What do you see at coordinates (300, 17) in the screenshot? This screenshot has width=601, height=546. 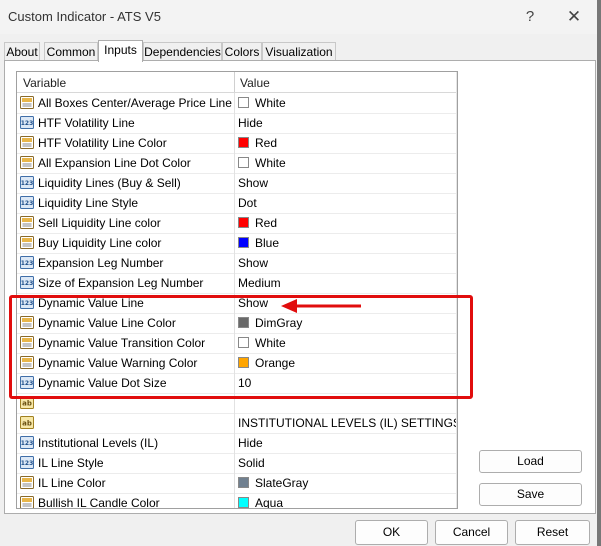 I see `title-bar: Custom Indicator - ATS V5 ? ✕` at bounding box center [300, 17].